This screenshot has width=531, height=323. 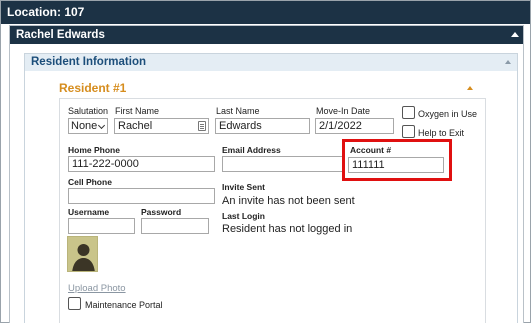 What do you see at coordinates (287, 229) in the screenshot?
I see `last-login-value: Resident has not logged in` at bounding box center [287, 229].